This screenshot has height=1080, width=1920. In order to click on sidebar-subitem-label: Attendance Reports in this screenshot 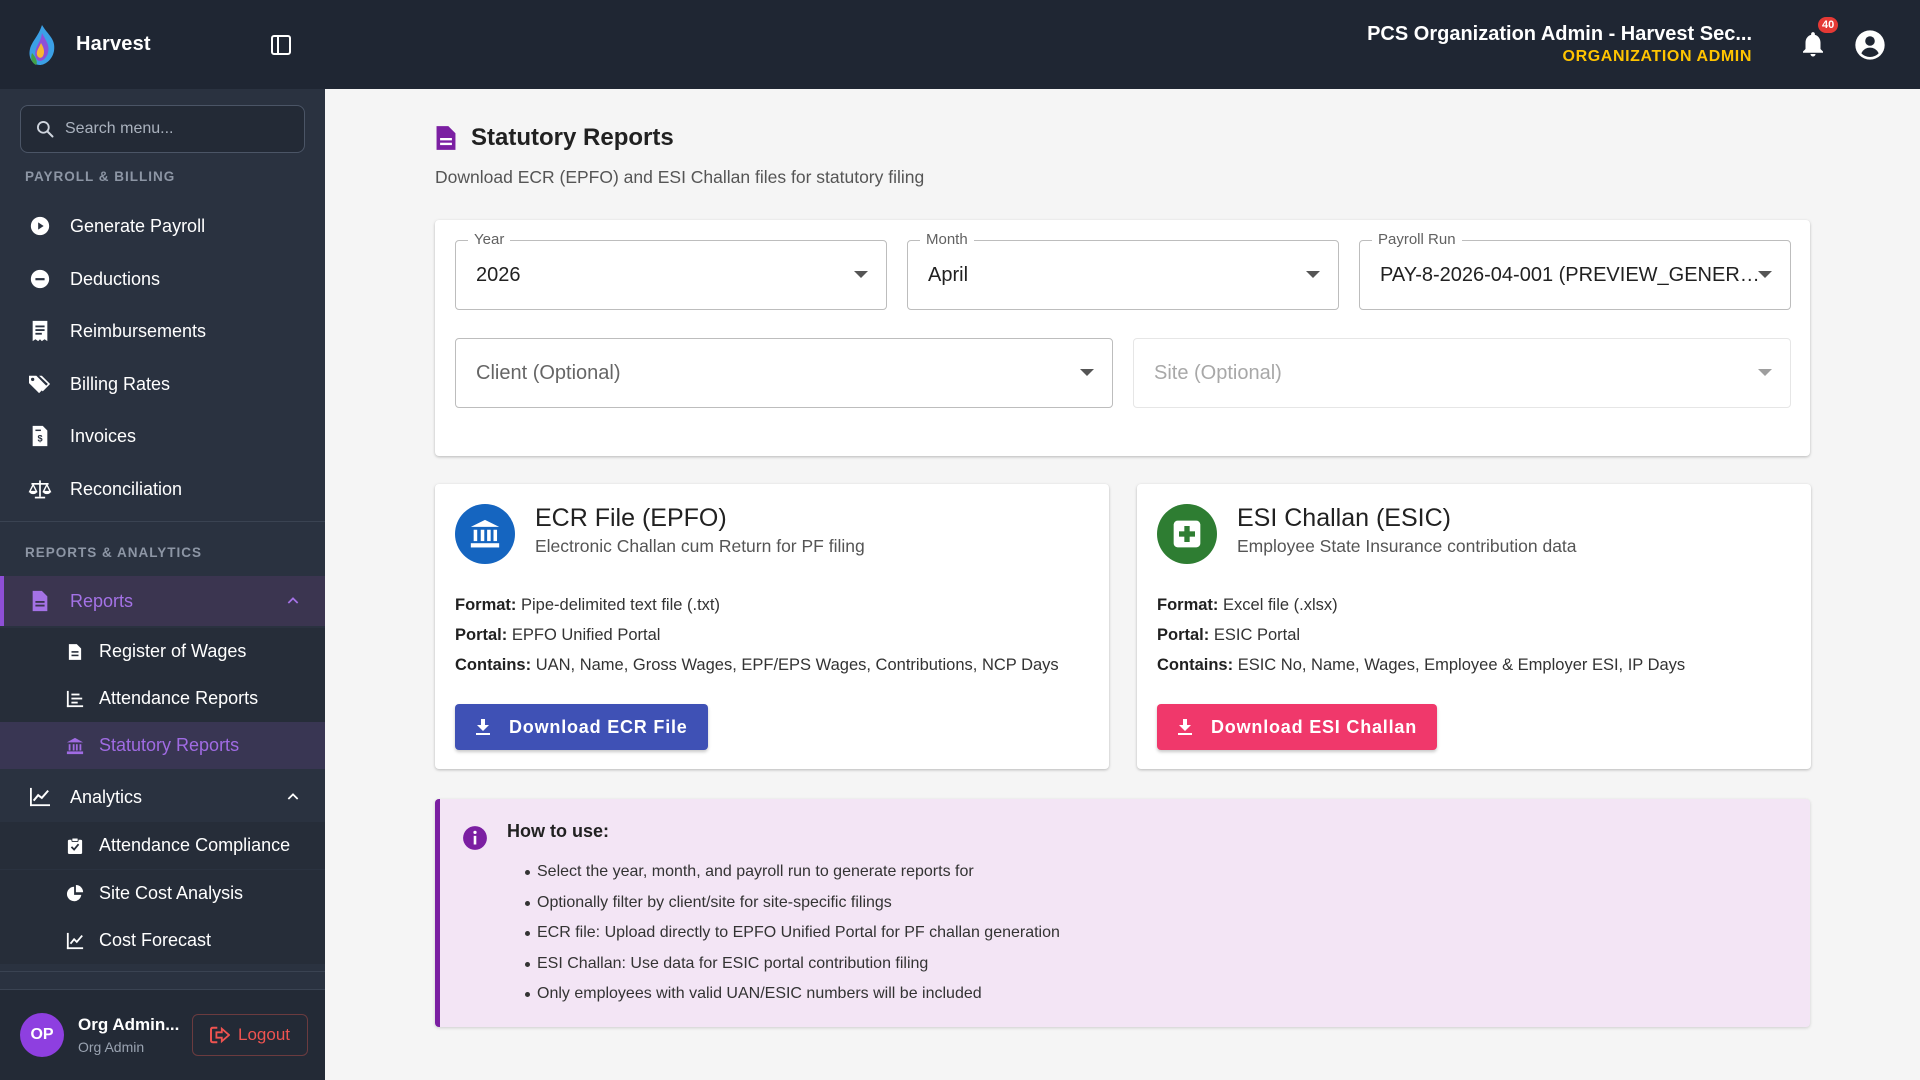, I will do `click(179, 698)`.